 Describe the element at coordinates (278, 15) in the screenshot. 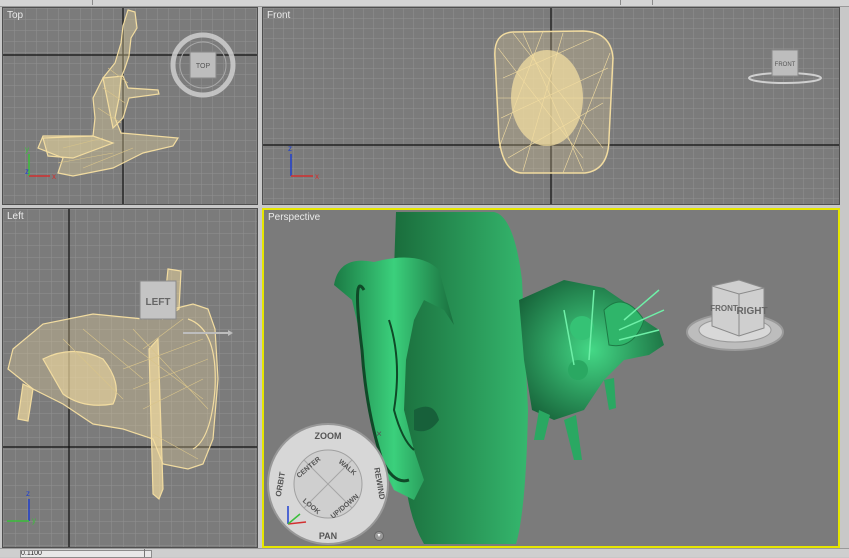

I see `viewport-label: Front` at that location.